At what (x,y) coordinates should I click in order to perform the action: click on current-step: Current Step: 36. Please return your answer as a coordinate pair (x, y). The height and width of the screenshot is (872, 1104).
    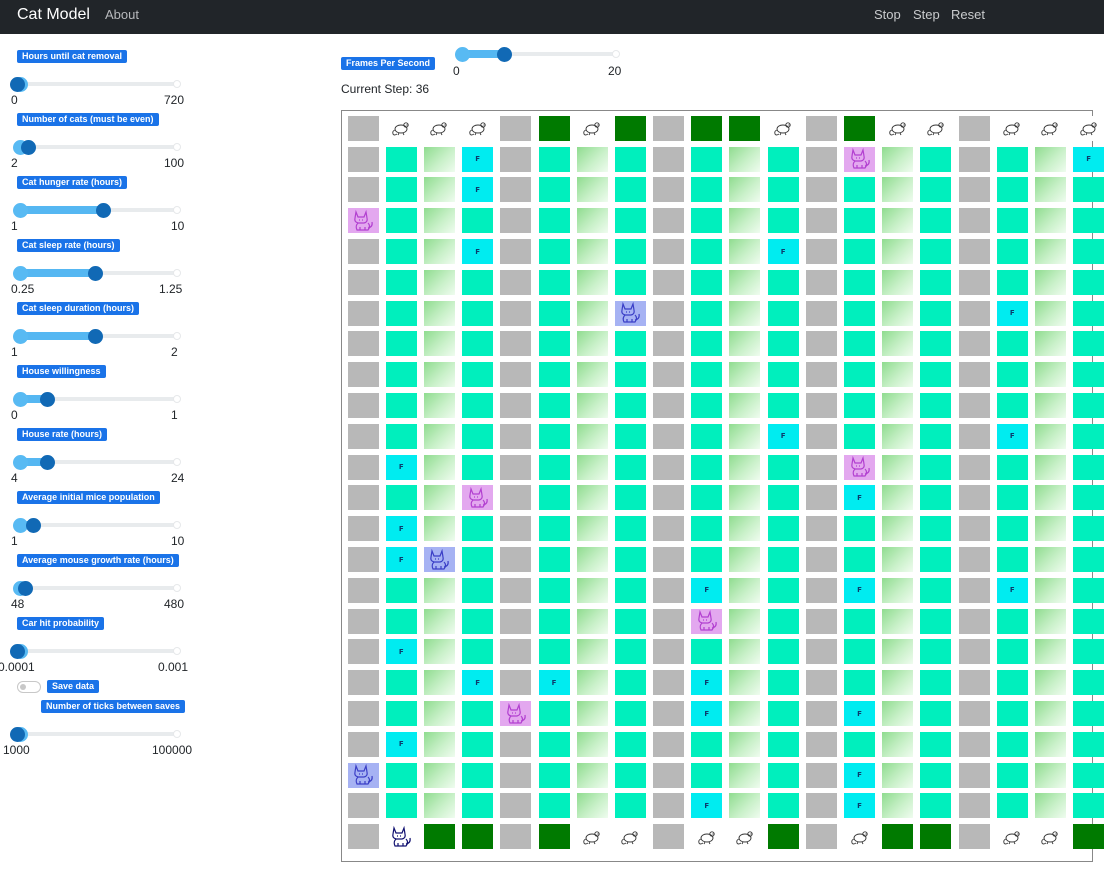
    Looking at the image, I should click on (385, 89).